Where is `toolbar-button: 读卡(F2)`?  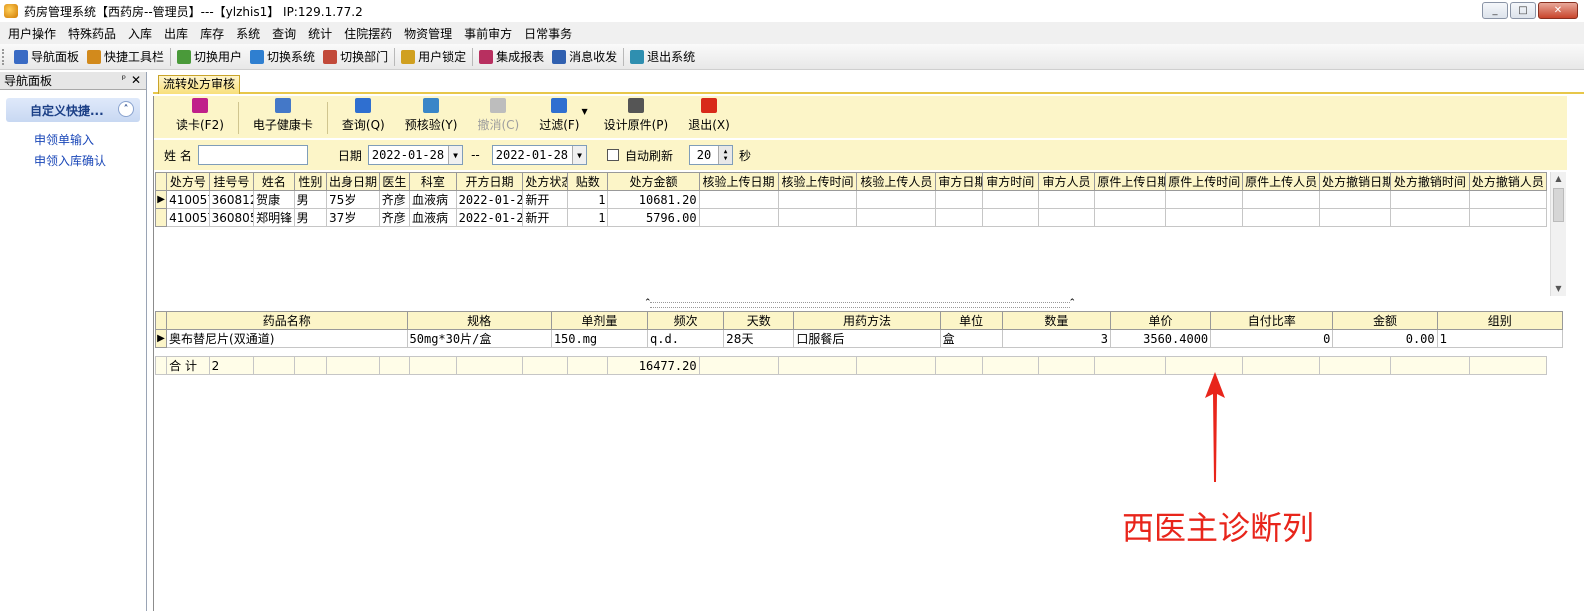
toolbar-button: 读卡(F2) is located at coordinates (200, 118).